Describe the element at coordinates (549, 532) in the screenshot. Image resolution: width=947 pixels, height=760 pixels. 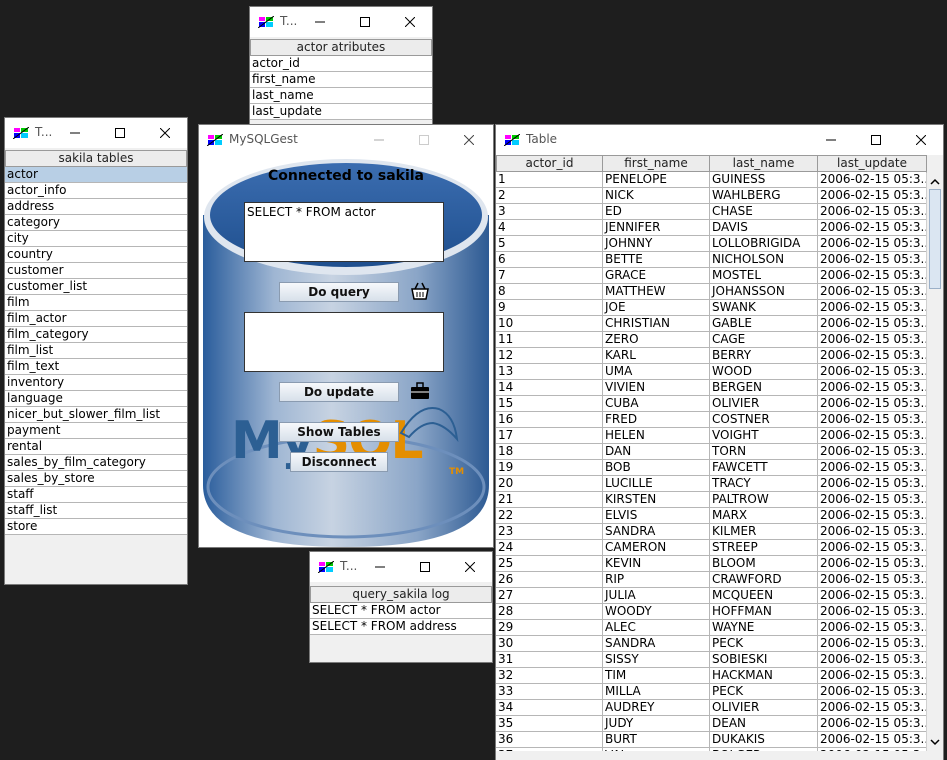
I see `table-cell: 23` at that location.